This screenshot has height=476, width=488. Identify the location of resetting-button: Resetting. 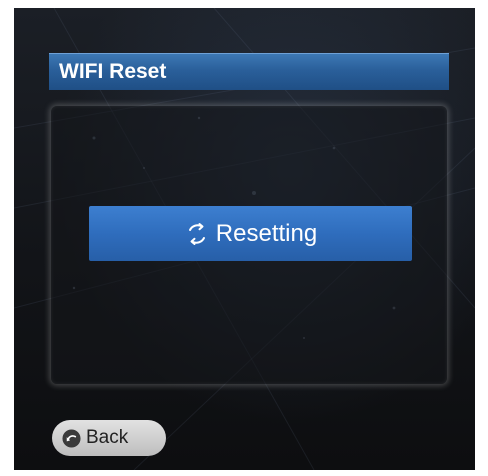
(250, 233).